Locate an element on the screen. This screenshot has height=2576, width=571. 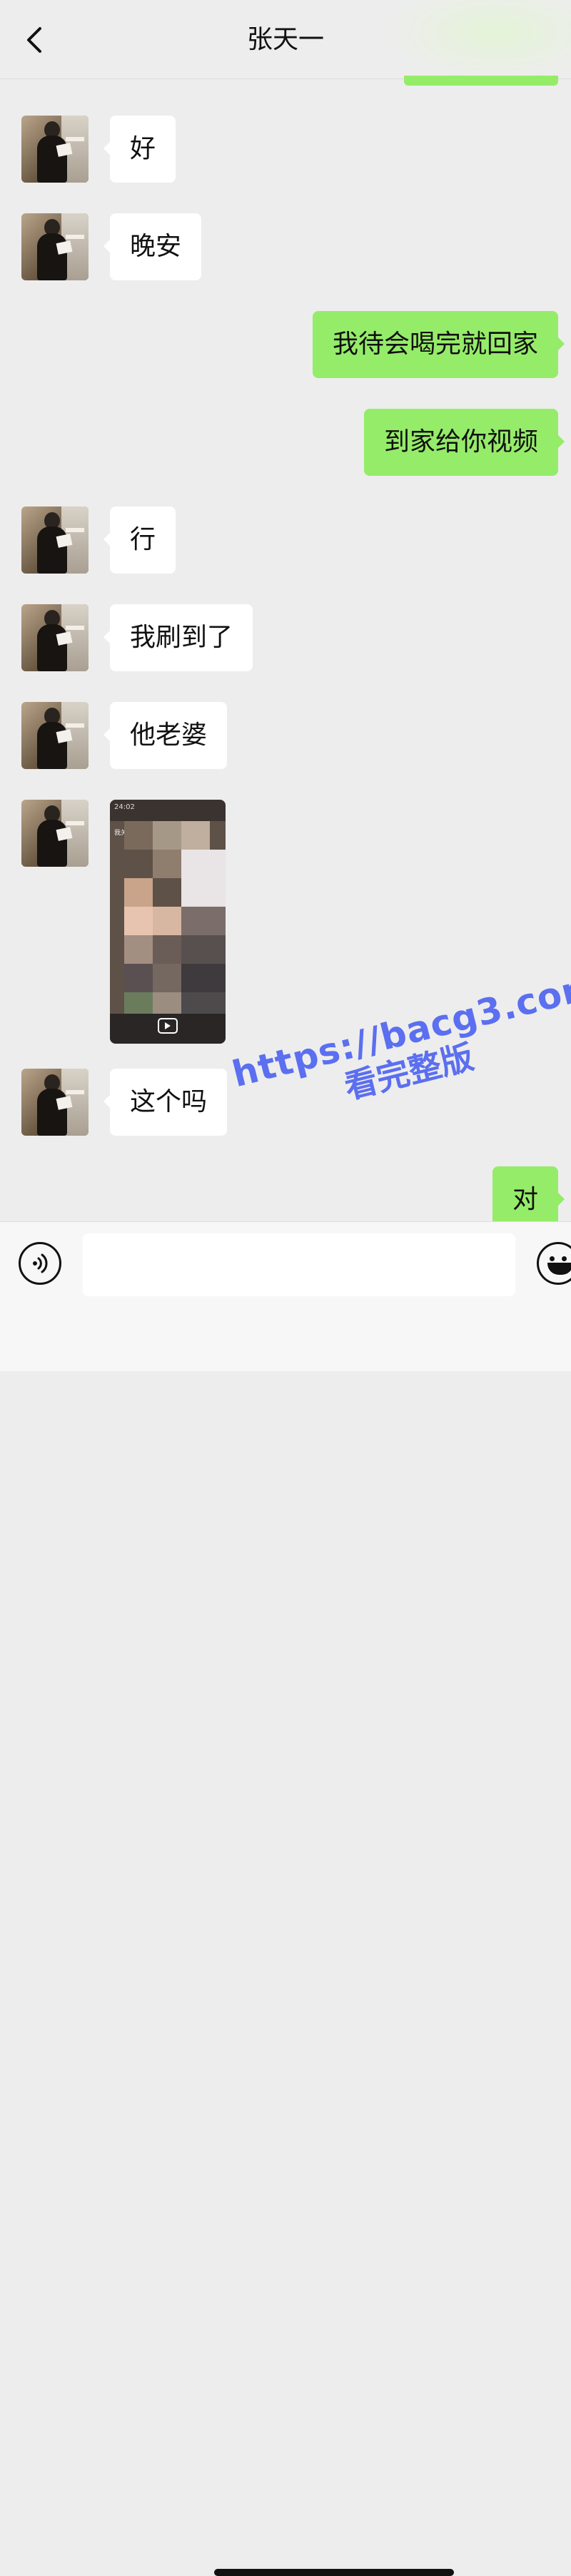
received-message-bubble: 晚安 is located at coordinates (152, 246).